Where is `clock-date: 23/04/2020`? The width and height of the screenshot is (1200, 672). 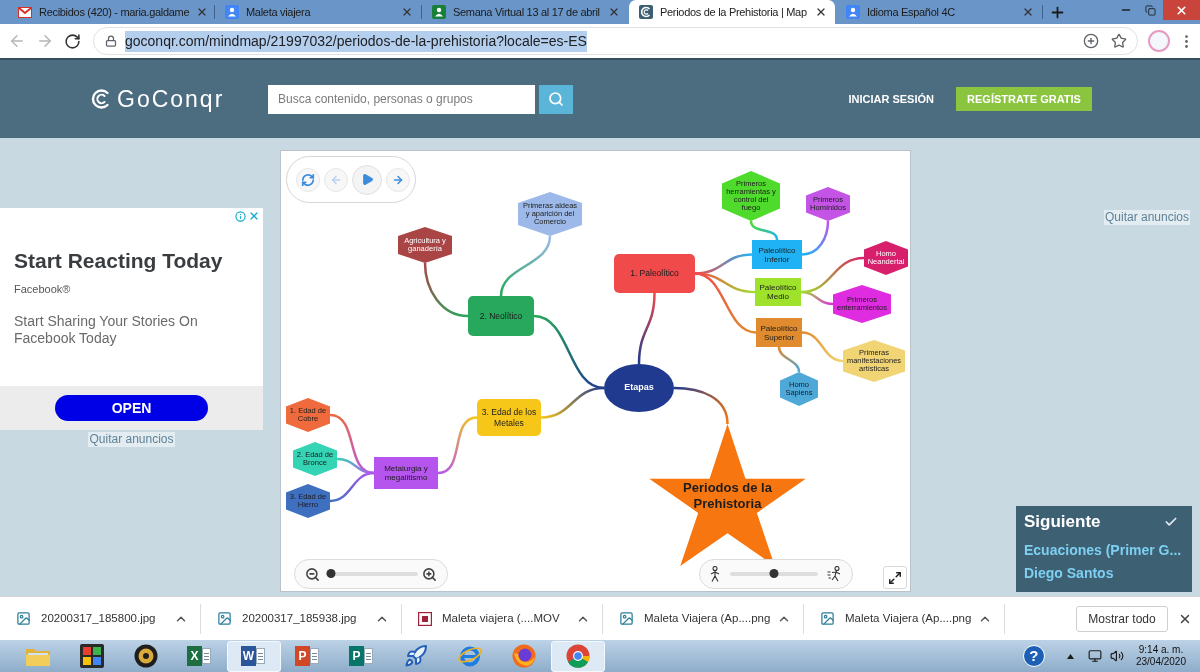 clock-date: 23/04/2020 is located at coordinates (1160, 662).